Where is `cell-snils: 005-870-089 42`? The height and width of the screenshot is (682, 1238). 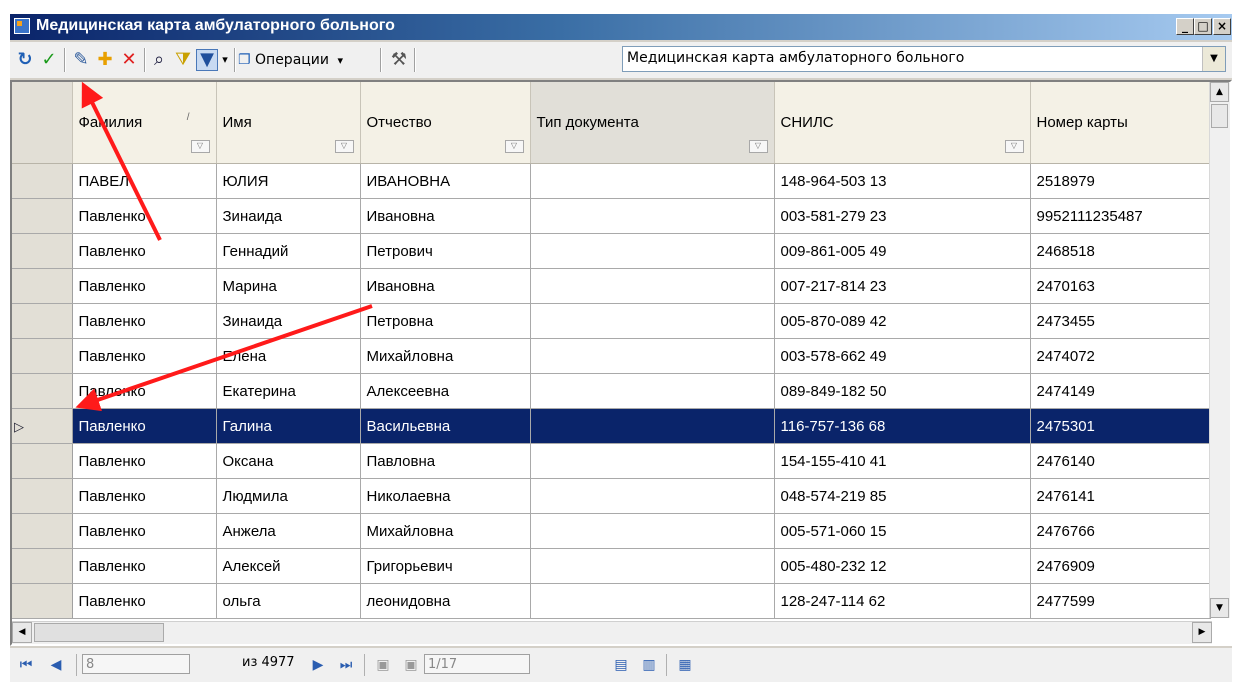
cell-snils: 005-870-089 42 is located at coordinates (902, 321).